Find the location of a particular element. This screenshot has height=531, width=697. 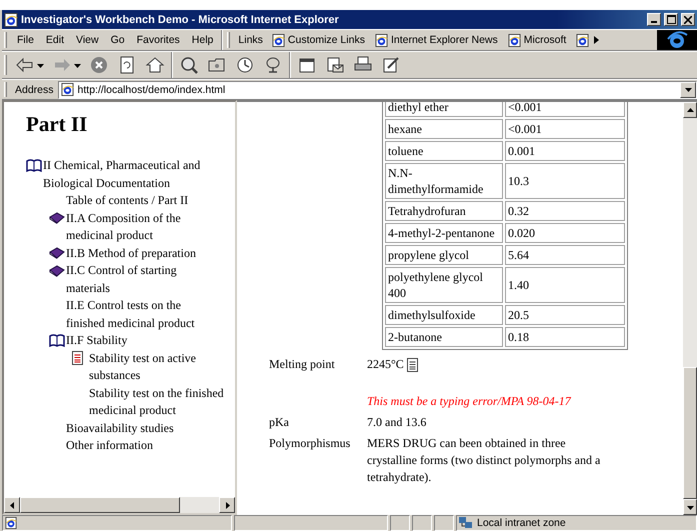

dropdown-button is located at coordinates (688, 90).